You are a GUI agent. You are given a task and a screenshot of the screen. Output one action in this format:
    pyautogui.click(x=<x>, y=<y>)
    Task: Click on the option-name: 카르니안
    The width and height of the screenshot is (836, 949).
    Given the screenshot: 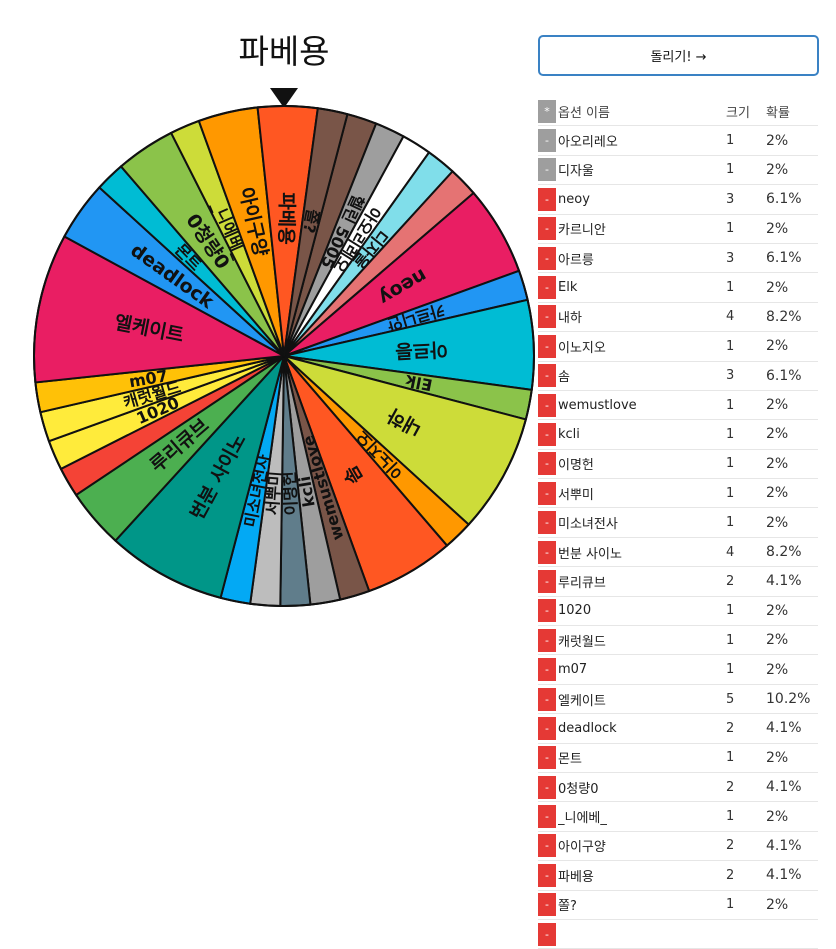 What is the action you would take?
    pyautogui.click(x=642, y=229)
    